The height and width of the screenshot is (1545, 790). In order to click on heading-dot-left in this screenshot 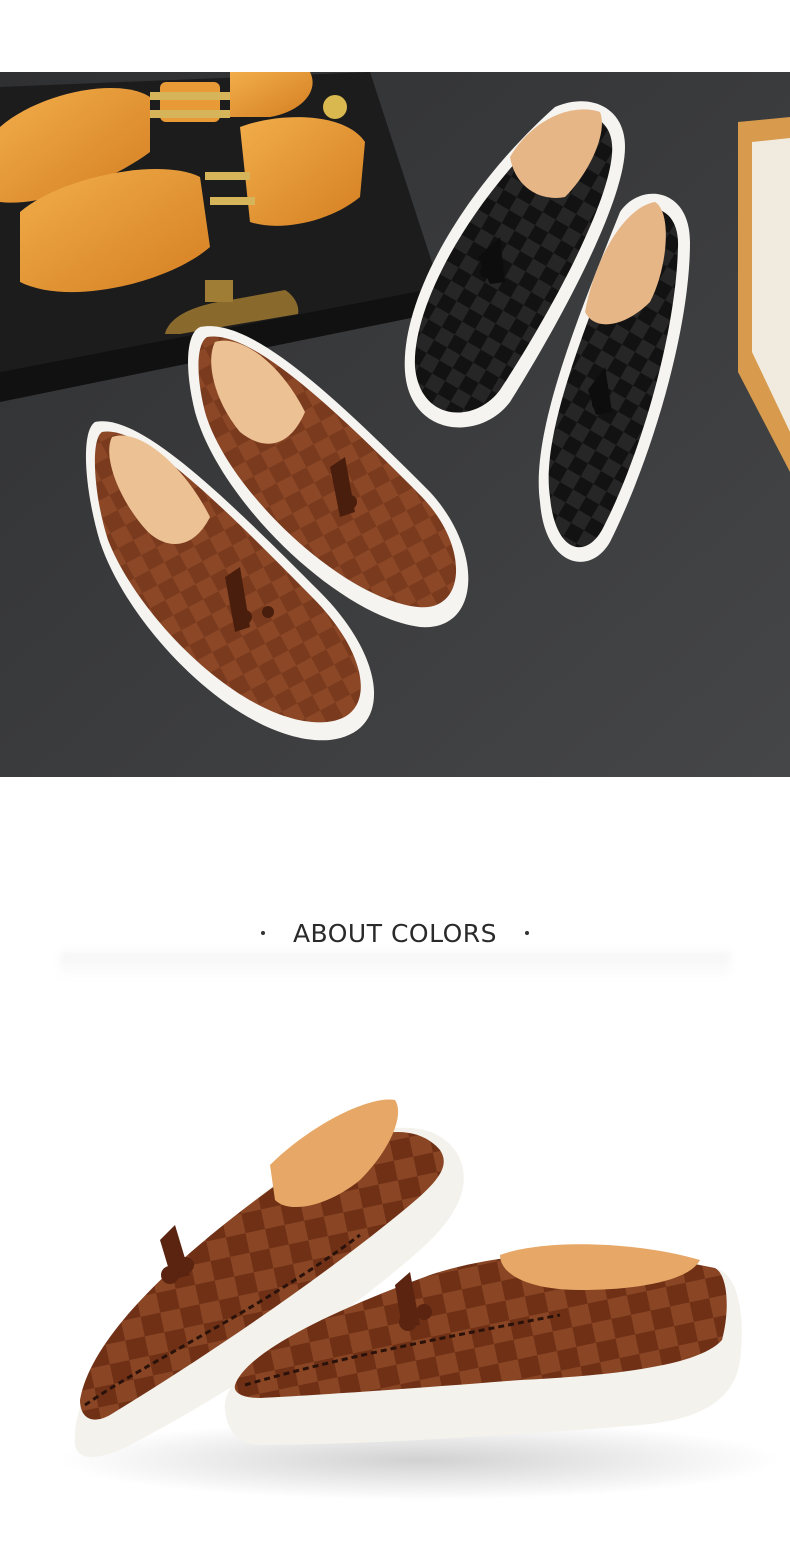, I will do `click(262, 933)`.